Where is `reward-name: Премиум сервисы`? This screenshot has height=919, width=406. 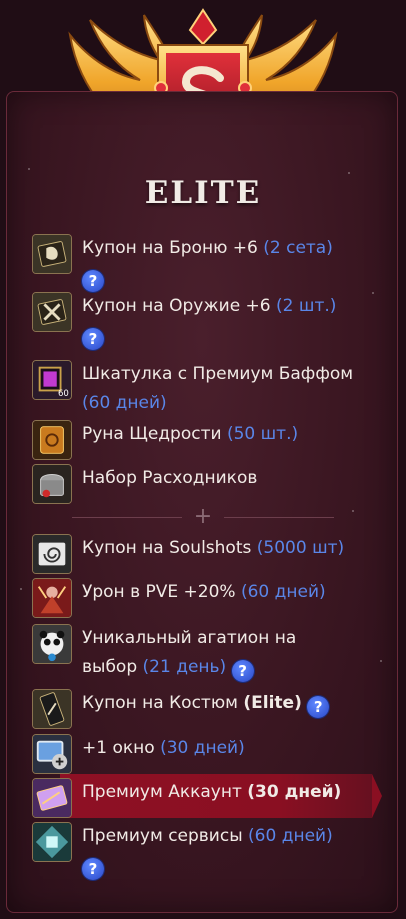 reward-name: Премиум сервисы is located at coordinates (162, 836).